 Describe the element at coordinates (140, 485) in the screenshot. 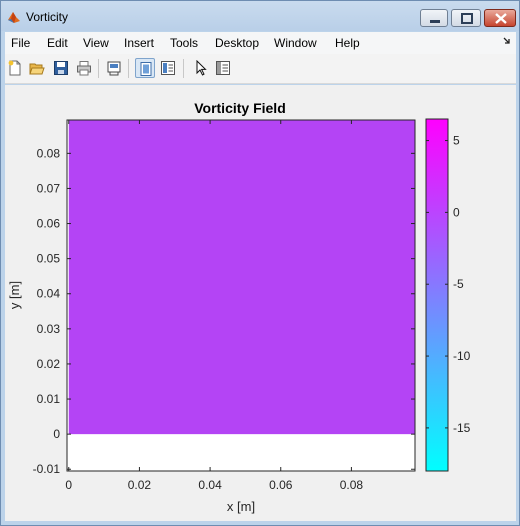

I see `x-tick-label: 0.02` at that location.